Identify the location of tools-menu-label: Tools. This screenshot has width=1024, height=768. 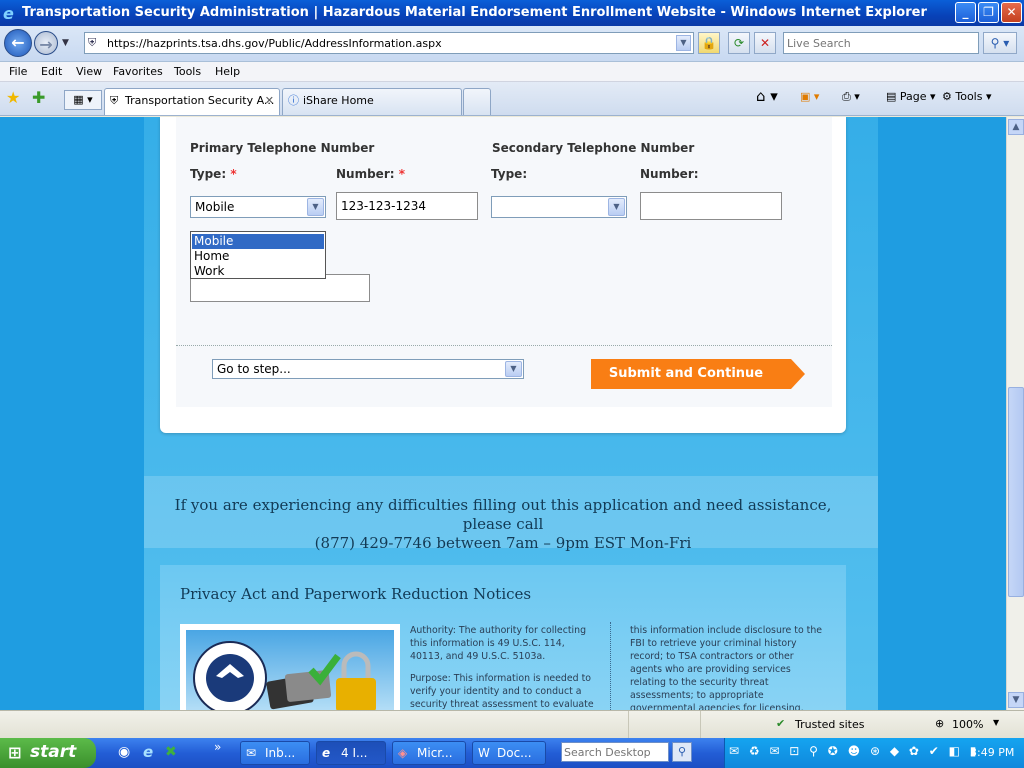
(969, 96).